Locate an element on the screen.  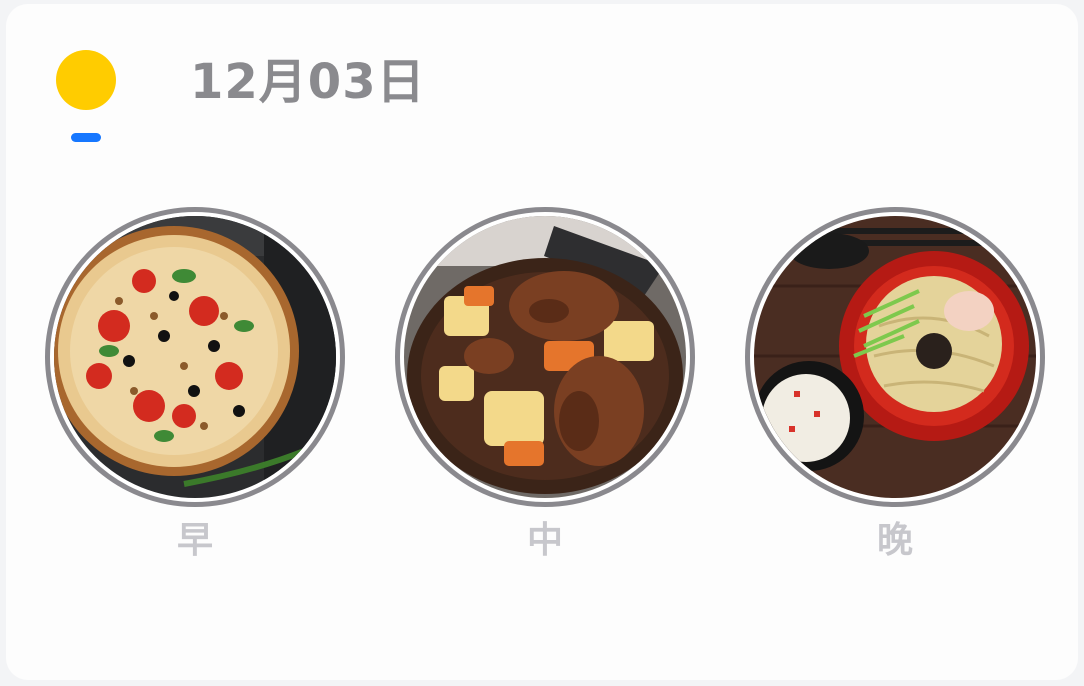
meal-label-breakfast: 早 is located at coordinates (194, 540).